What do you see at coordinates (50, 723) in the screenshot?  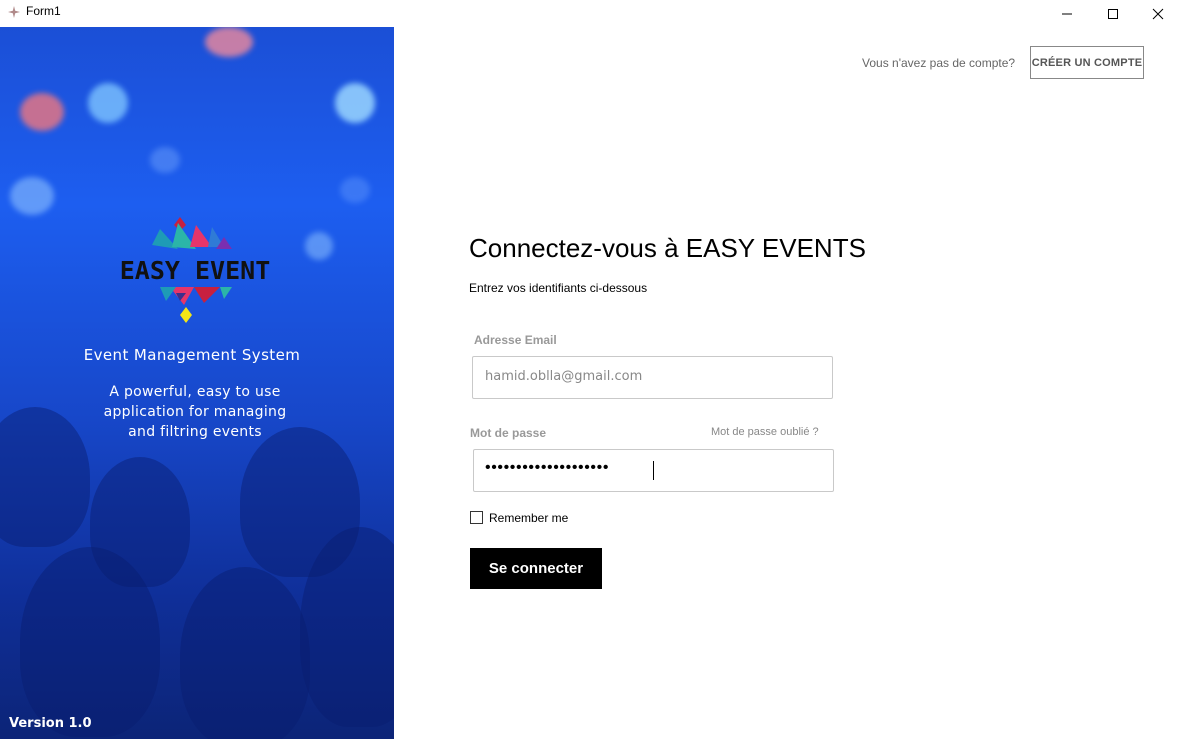 I see `version-label: Version 1.0` at bounding box center [50, 723].